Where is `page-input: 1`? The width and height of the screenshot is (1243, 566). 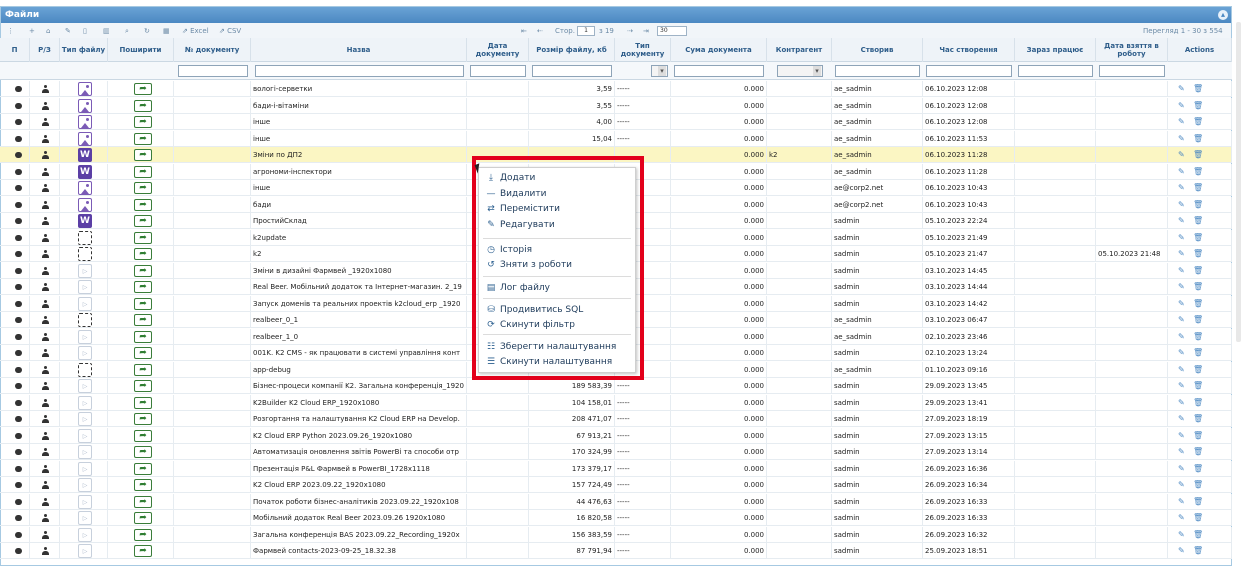 page-input: 1 is located at coordinates (586, 31).